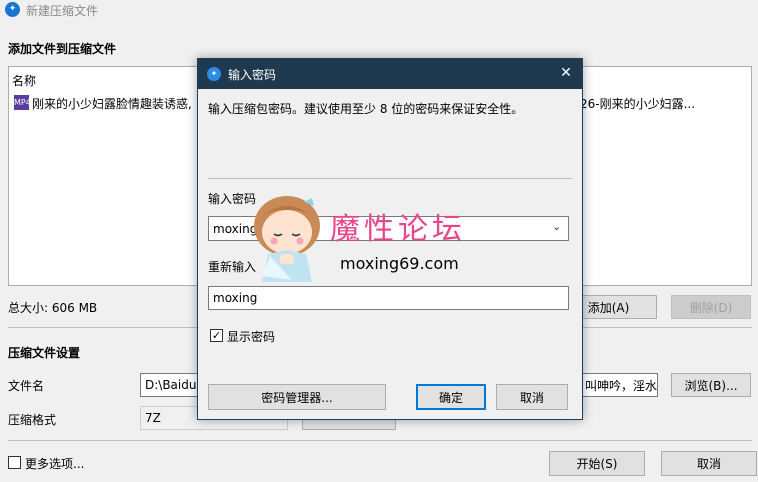 This screenshot has width=758, height=482. Describe the element at coordinates (709, 463) in the screenshot. I see `main-cancel-button: 取消` at that location.